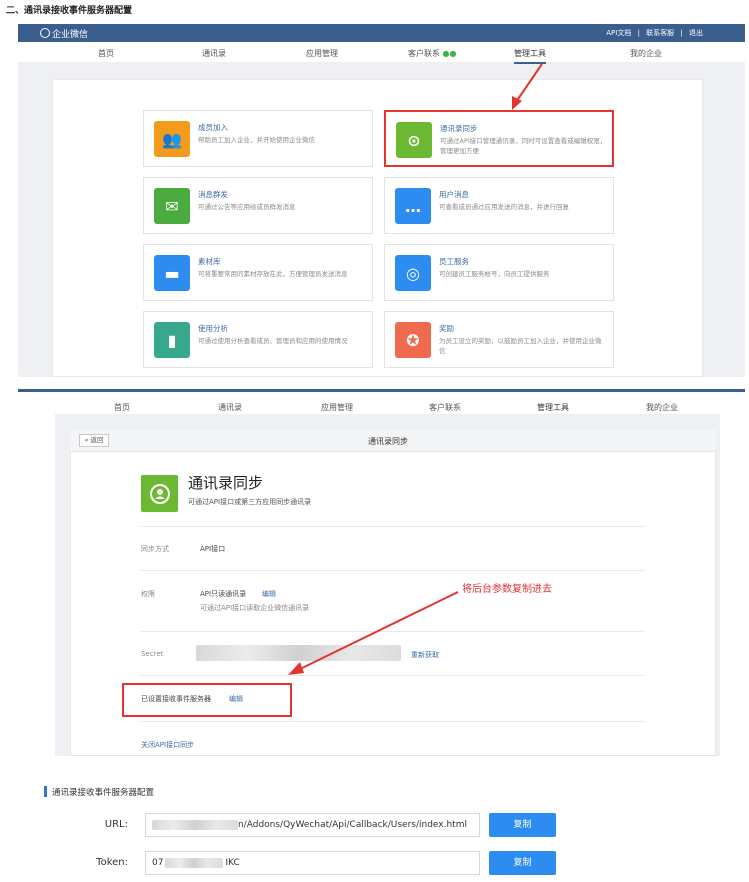 The width and height of the screenshot is (749, 882). Describe the element at coordinates (70, 35) in the screenshot. I see `app-logo-text: 企业微信` at that location.